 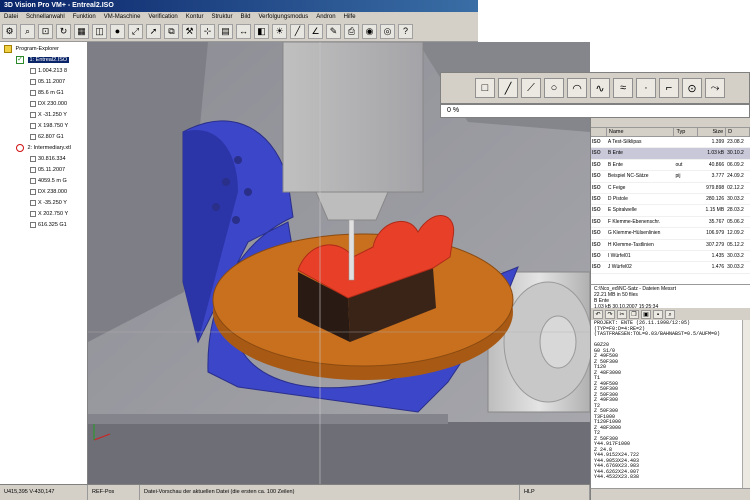 I want to click on file-row: ISO Beispiel NC-Sätze pij 3.777 24.09.2, so click(x=670, y=177).